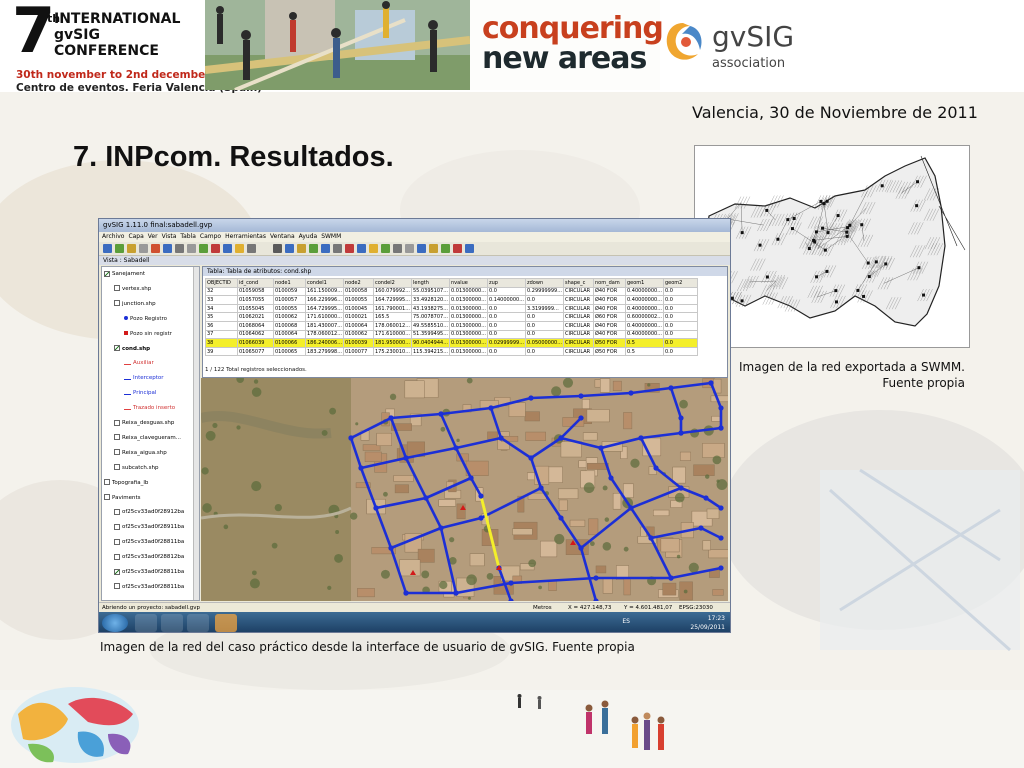  I want to click on table-cell: 0100055, so click(358, 300).